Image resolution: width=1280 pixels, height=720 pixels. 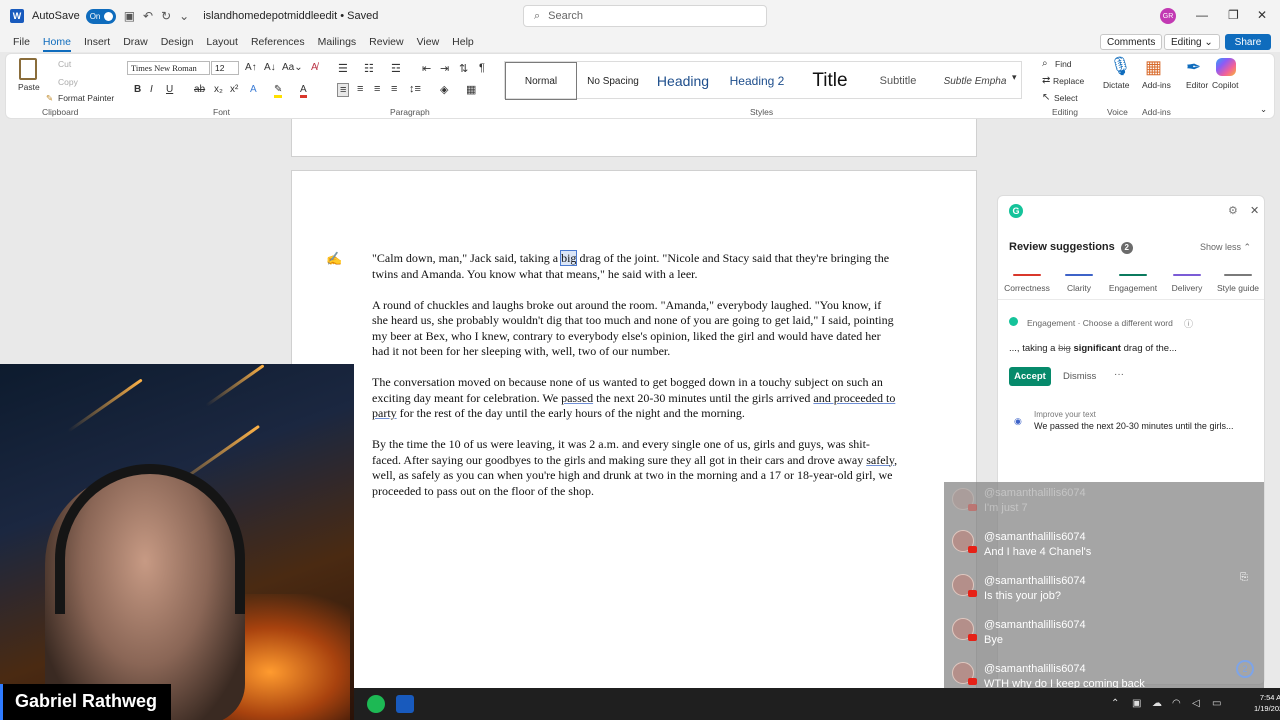 What do you see at coordinates (1233, 210) in the screenshot?
I see `settings-icon: ⚙` at bounding box center [1233, 210].